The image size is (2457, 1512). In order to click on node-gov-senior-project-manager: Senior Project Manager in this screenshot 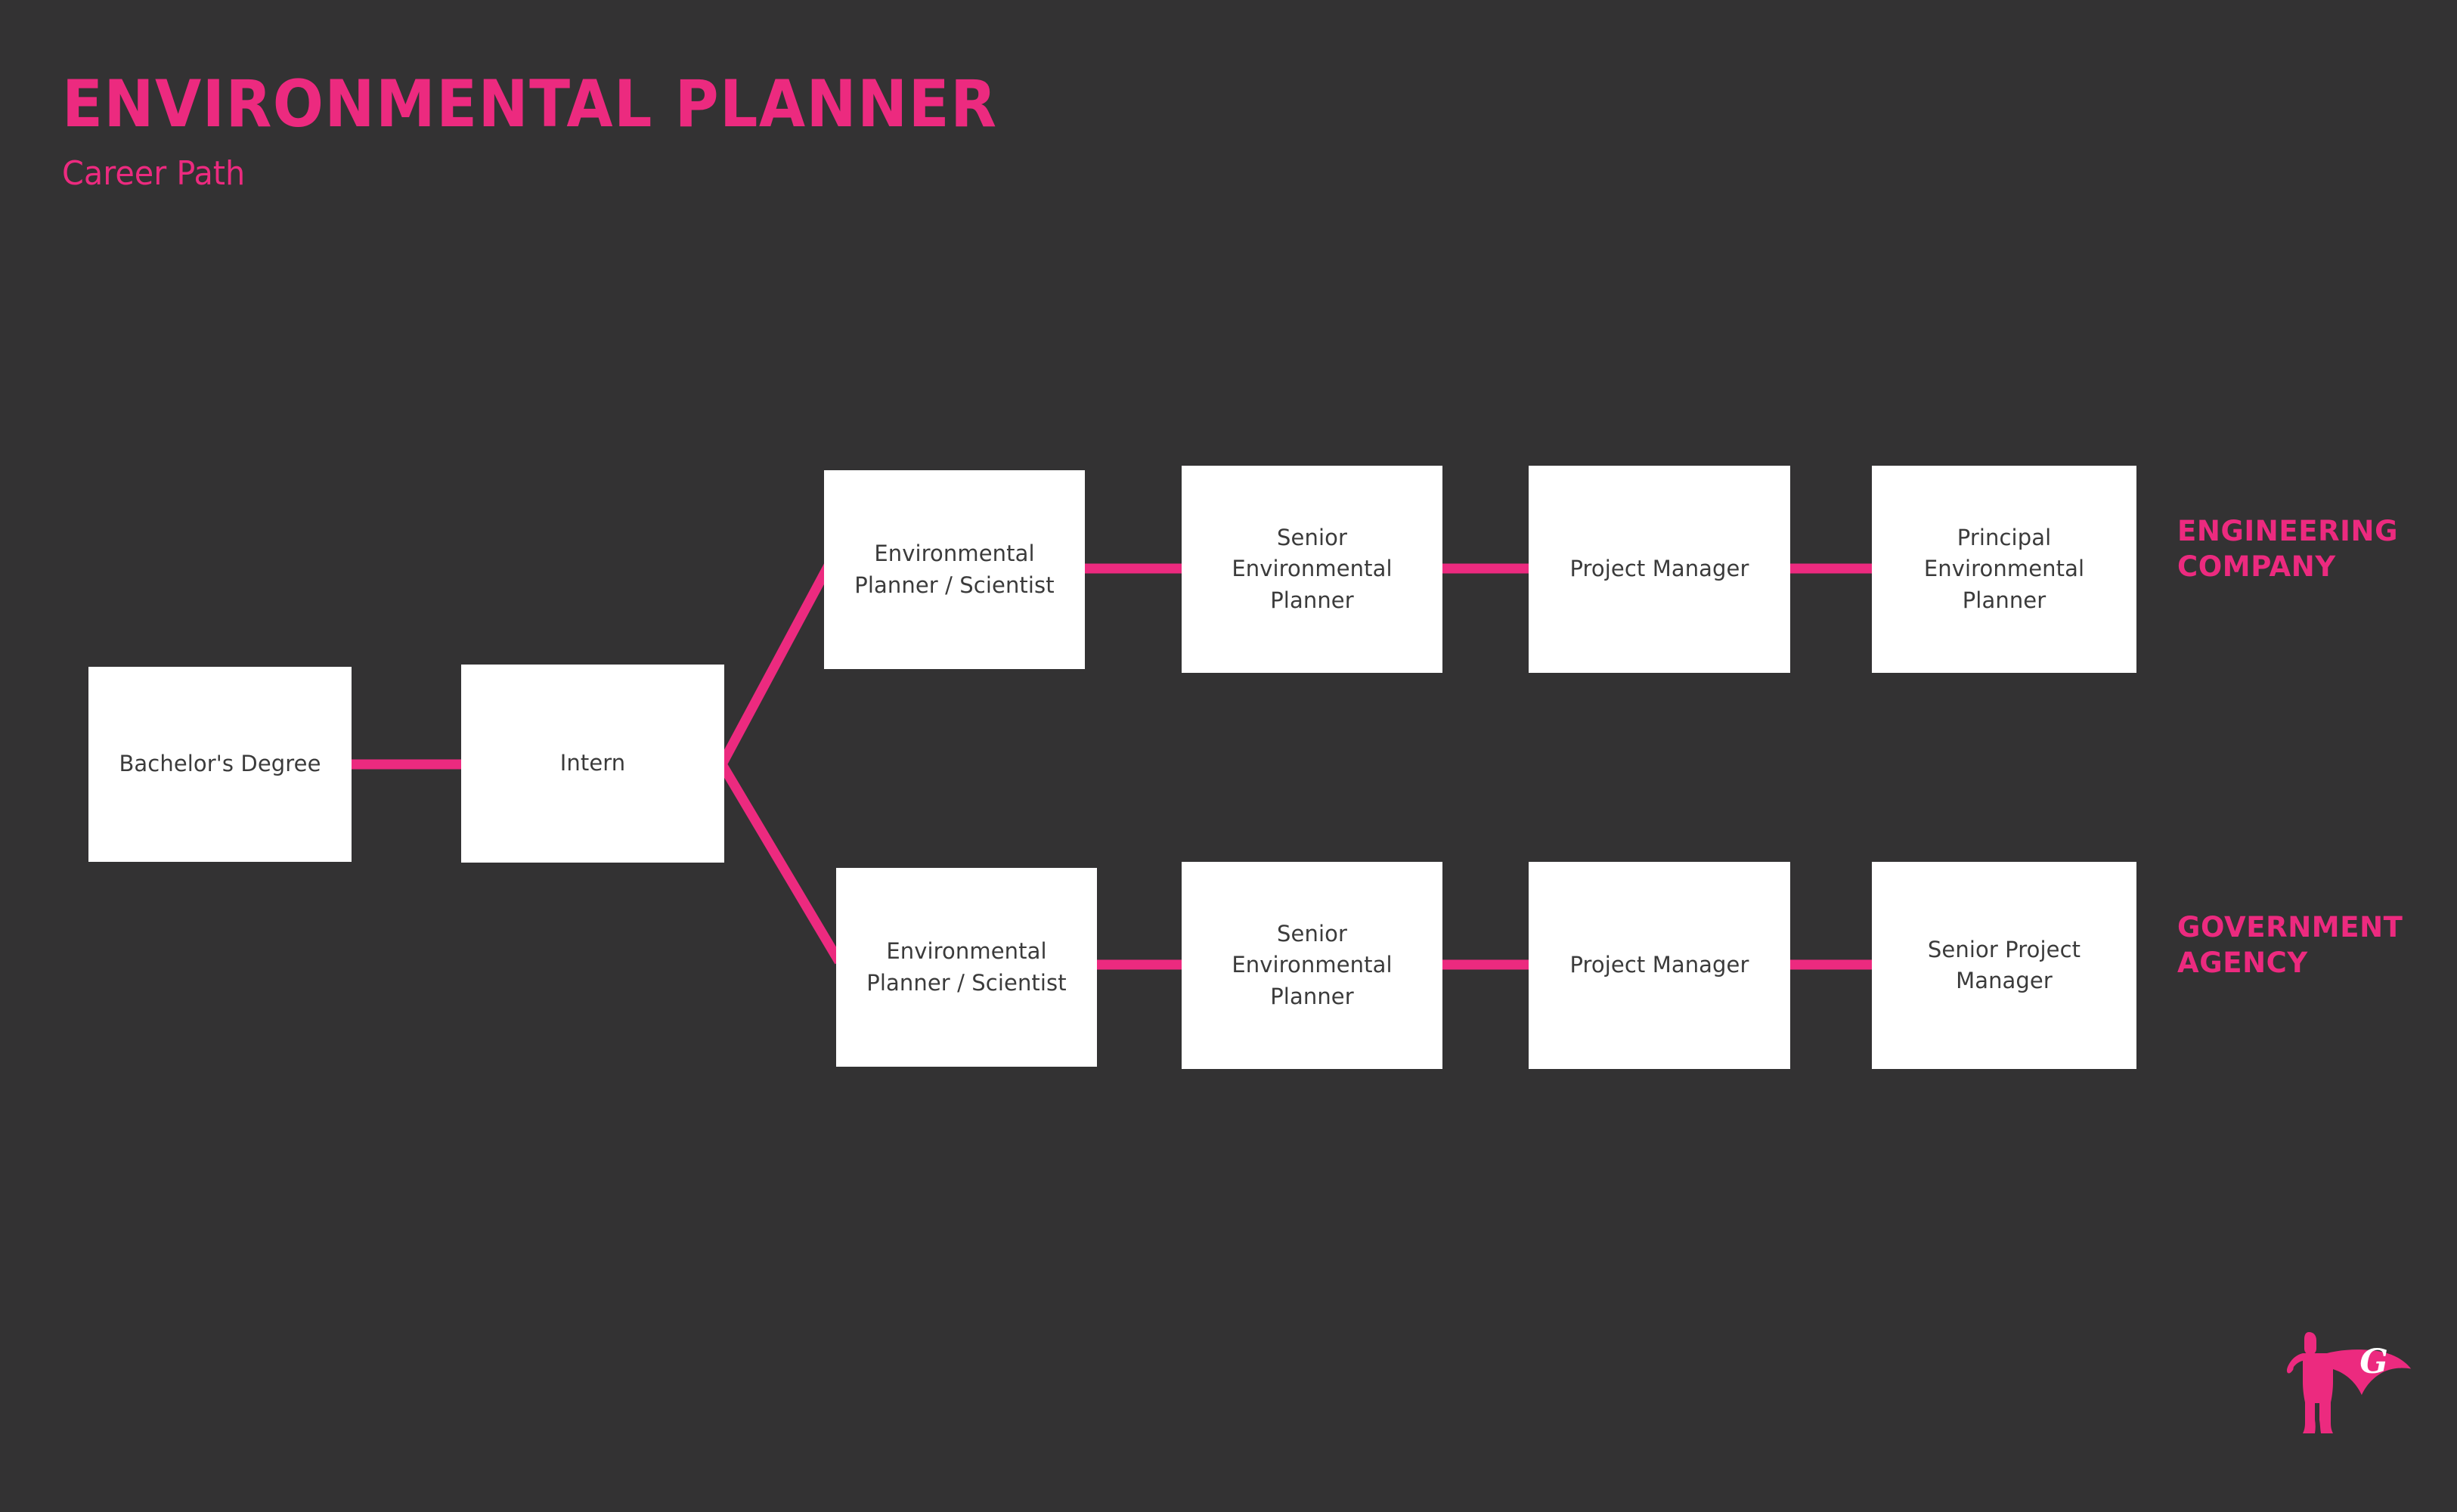, I will do `click(2004, 966)`.